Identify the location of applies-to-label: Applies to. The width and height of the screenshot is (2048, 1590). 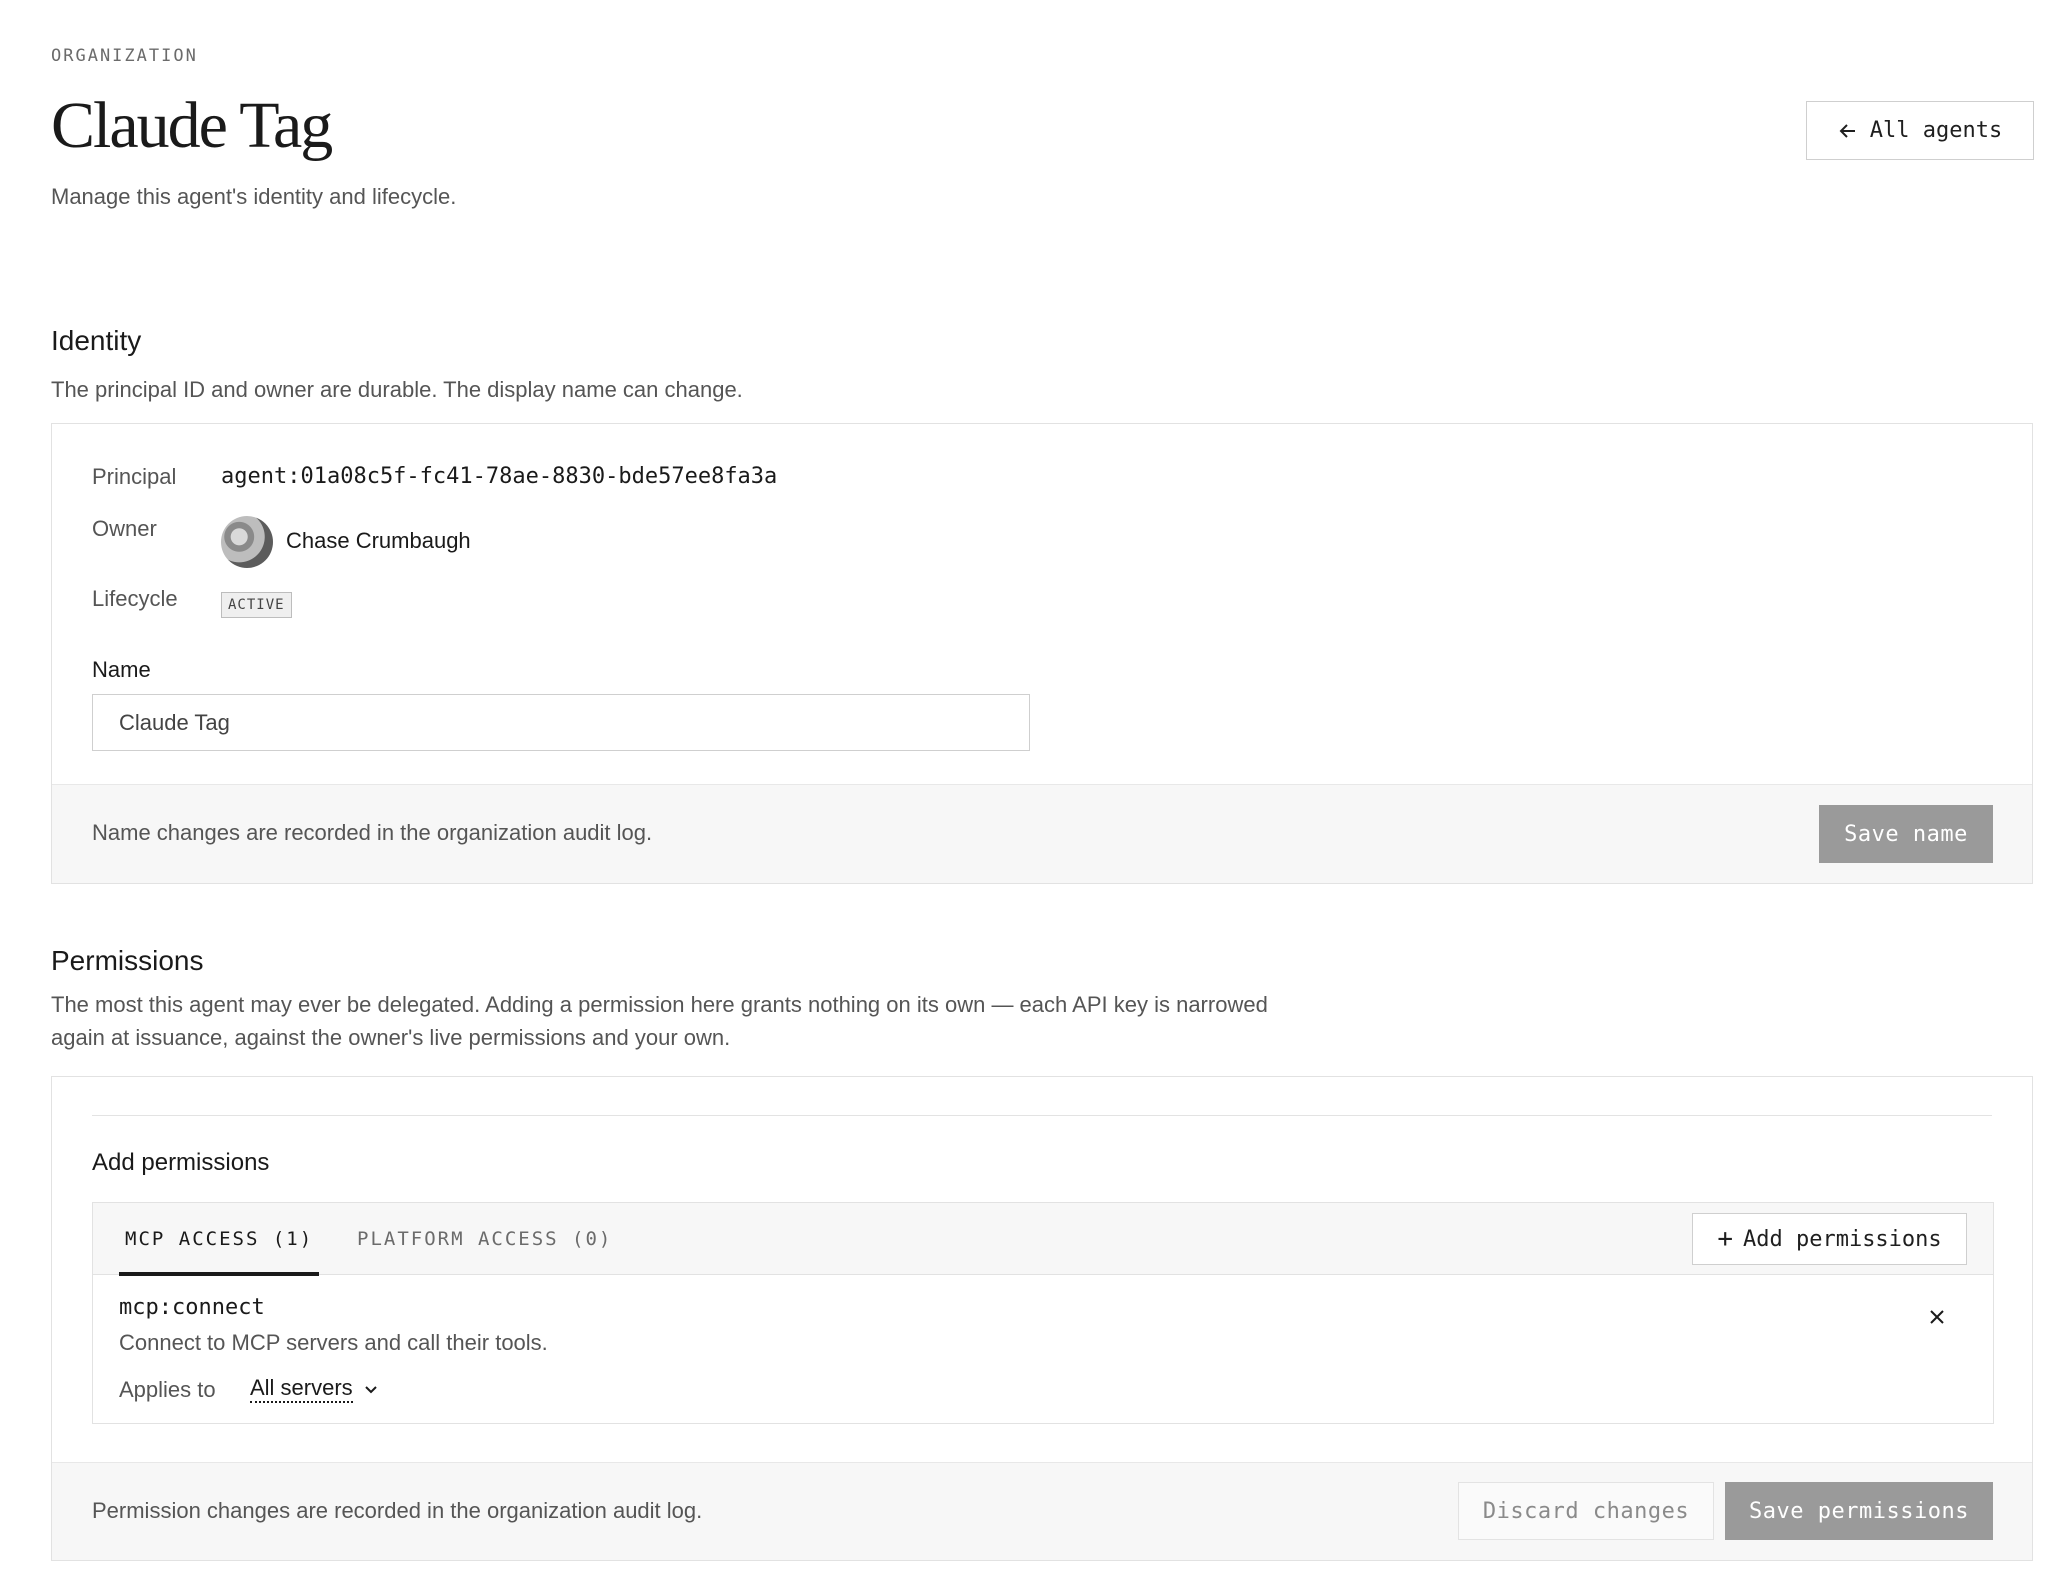
(167, 1389).